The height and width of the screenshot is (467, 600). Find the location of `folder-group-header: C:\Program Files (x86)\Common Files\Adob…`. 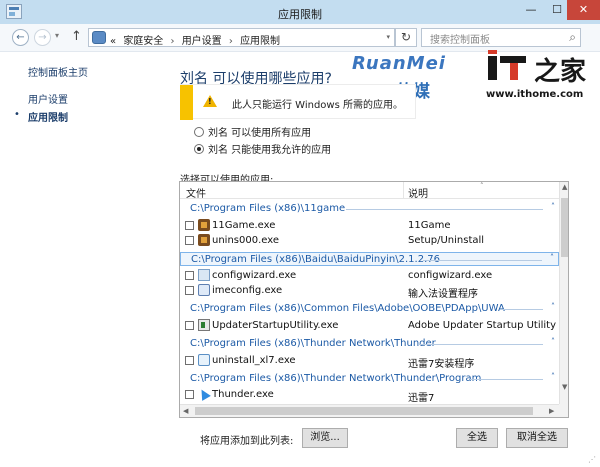

folder-group-header: C:\Program Files (x86)\Common Files\Adob… is located at coordinates (369, 309).